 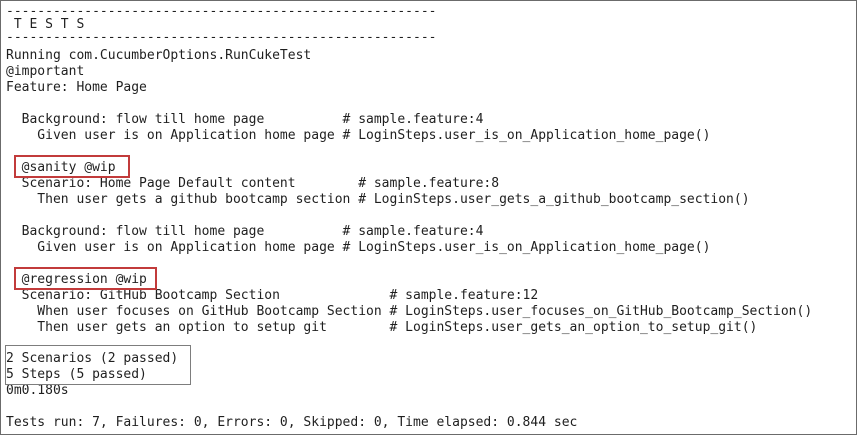 What do you see at coordinates (37, 390) in the screenshot?
I see `duration-line: 0m0.180s` at bounding box center [37, 390].